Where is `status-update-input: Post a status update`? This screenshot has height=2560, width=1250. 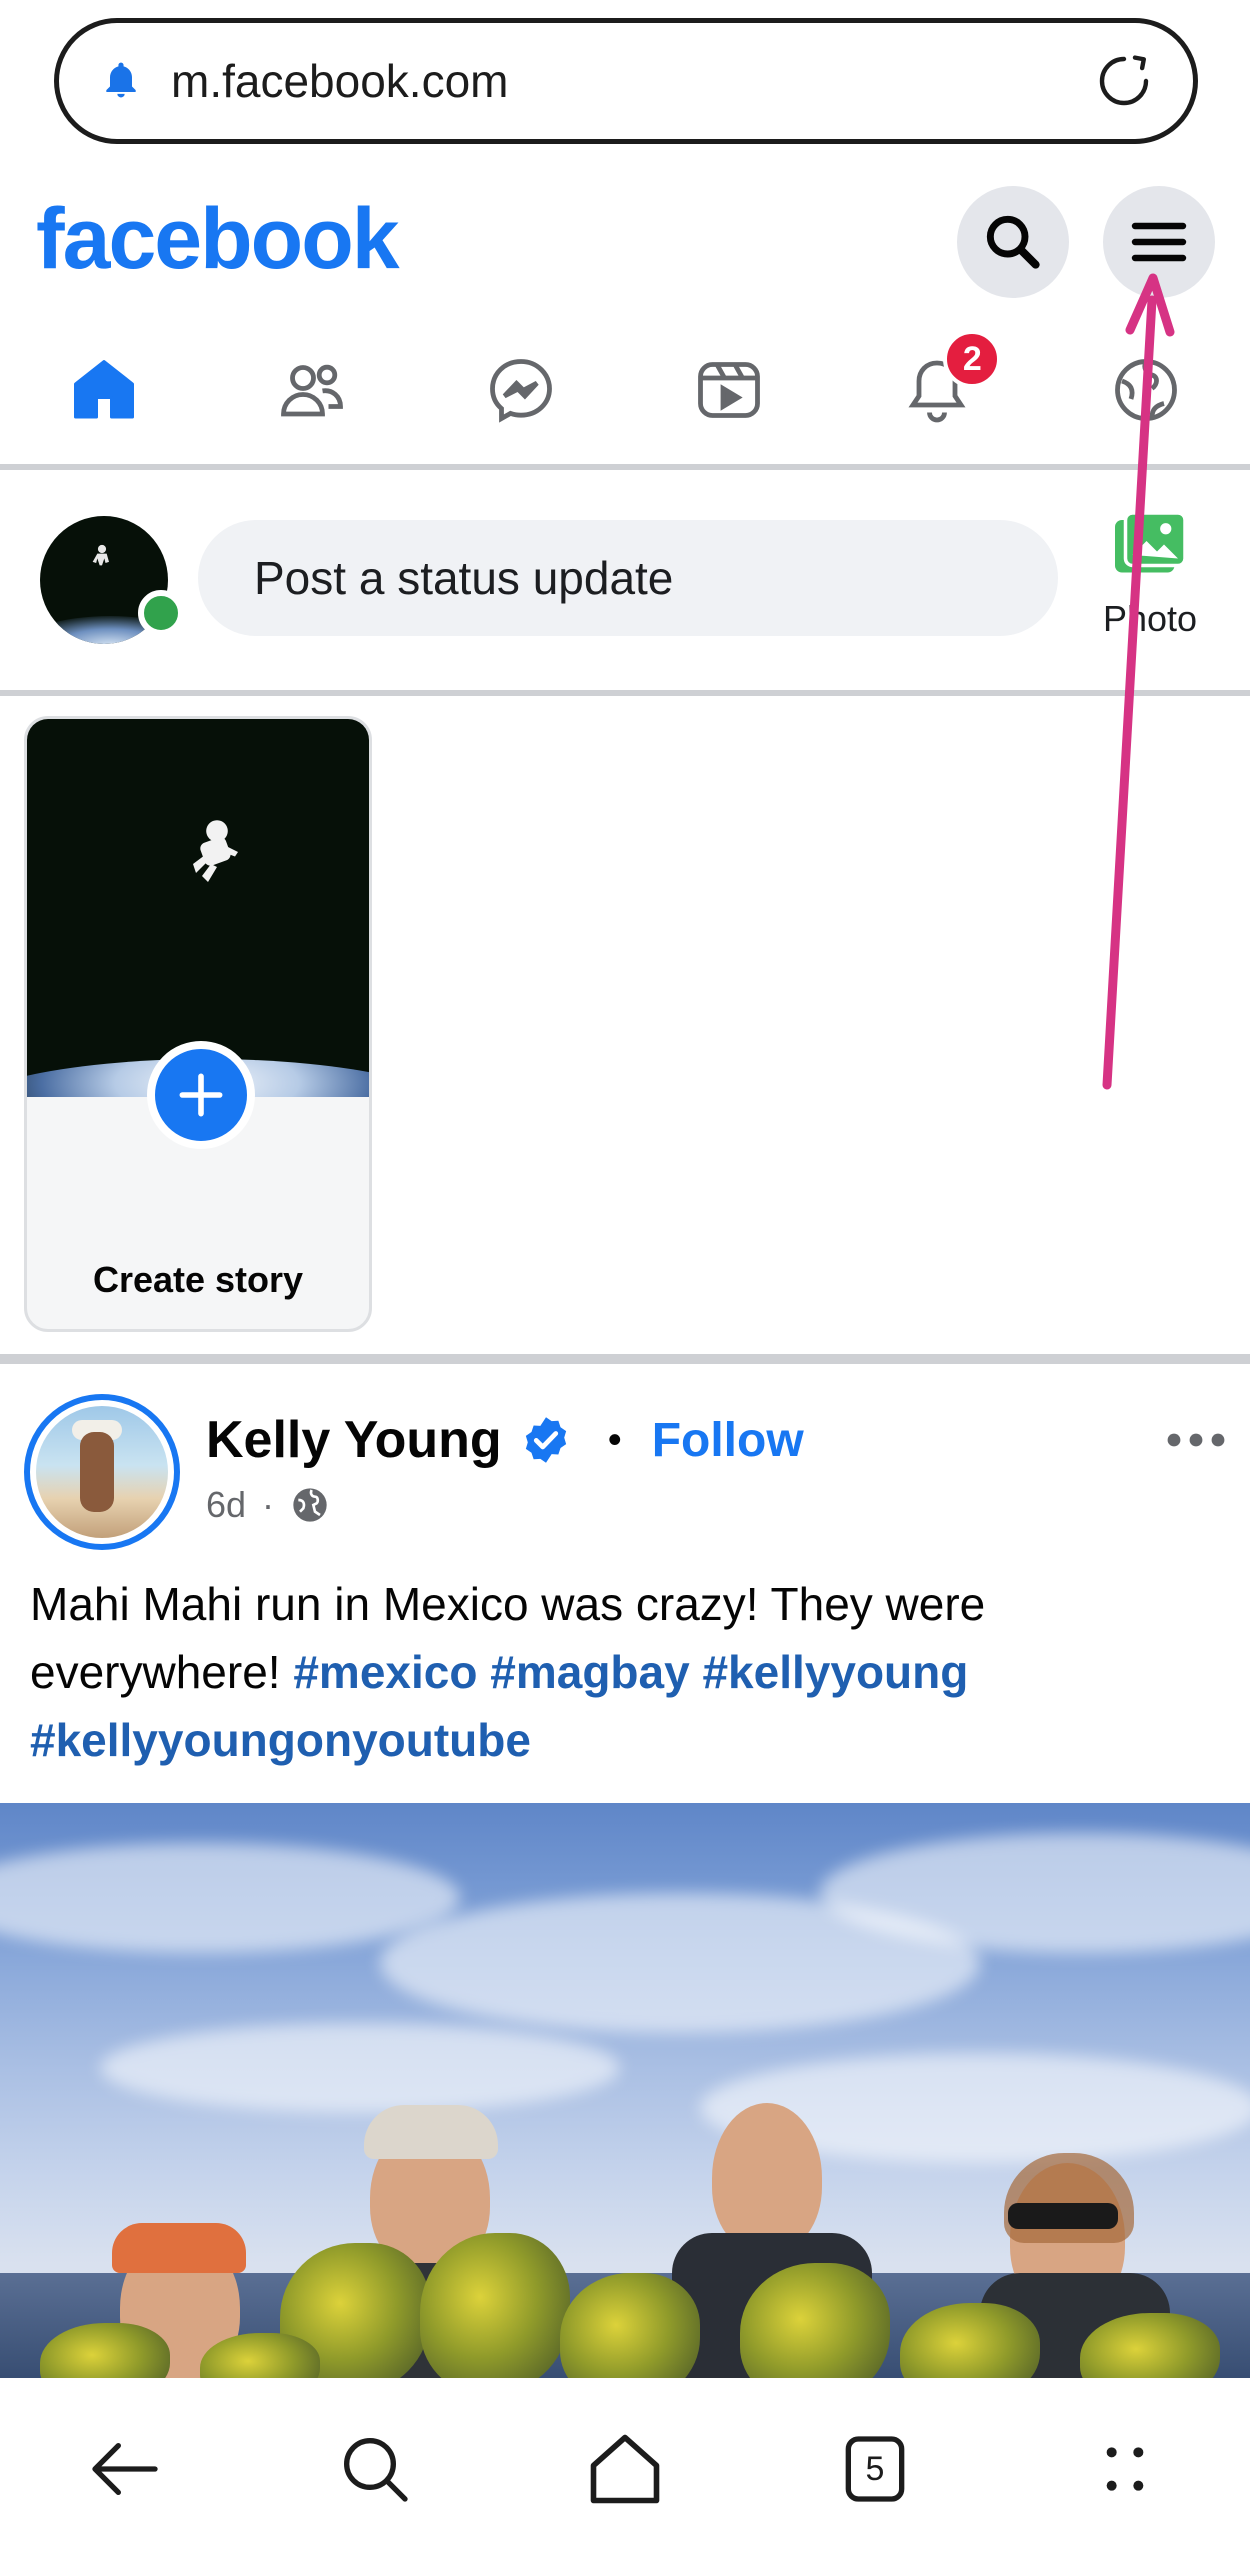 status-update-input: Post a status update is located at coordinates (628, 578).